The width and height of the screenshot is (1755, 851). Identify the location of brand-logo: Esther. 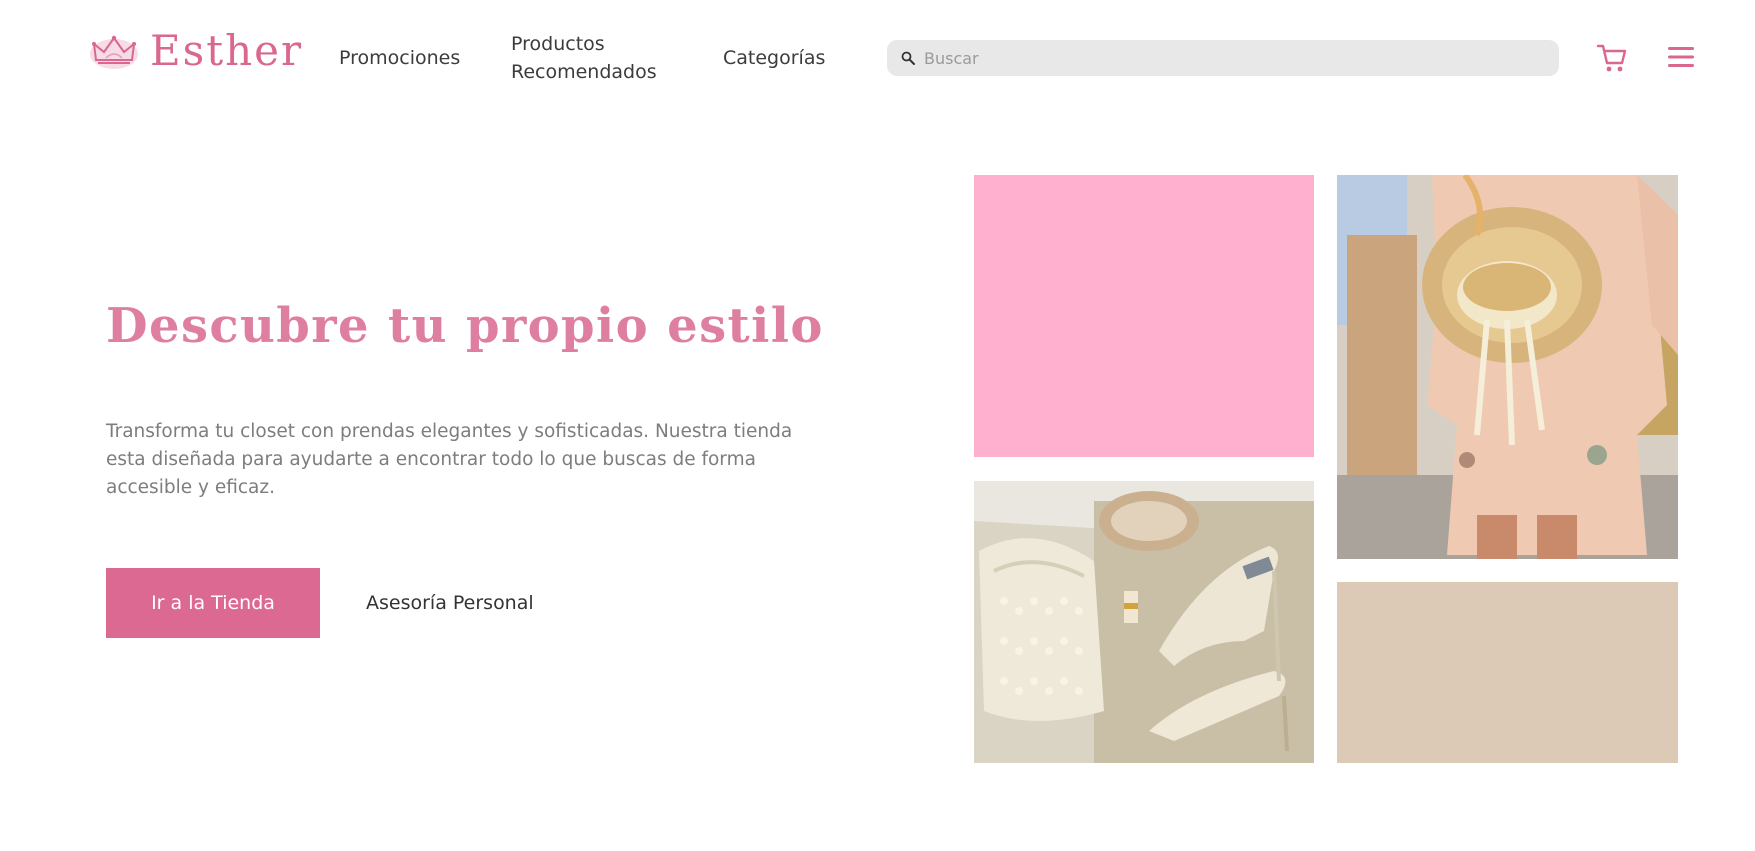
(194, 51).